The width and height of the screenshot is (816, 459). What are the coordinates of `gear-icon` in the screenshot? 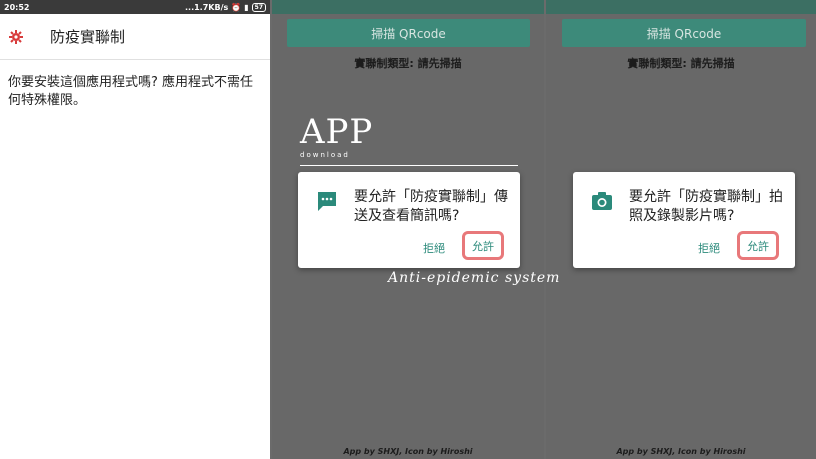 It's located at (16, 36).